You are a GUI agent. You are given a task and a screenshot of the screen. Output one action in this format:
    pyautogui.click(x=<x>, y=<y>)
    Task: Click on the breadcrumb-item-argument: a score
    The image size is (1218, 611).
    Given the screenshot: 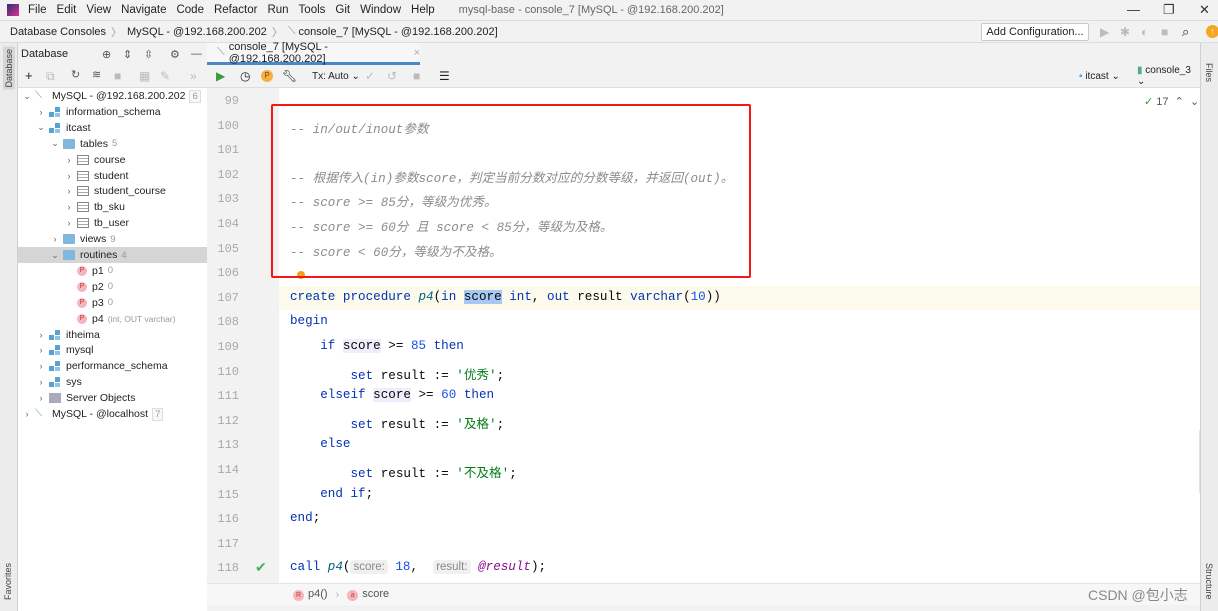 What is the action you would take?
    pyautogui.click(x=368, y=594)
    